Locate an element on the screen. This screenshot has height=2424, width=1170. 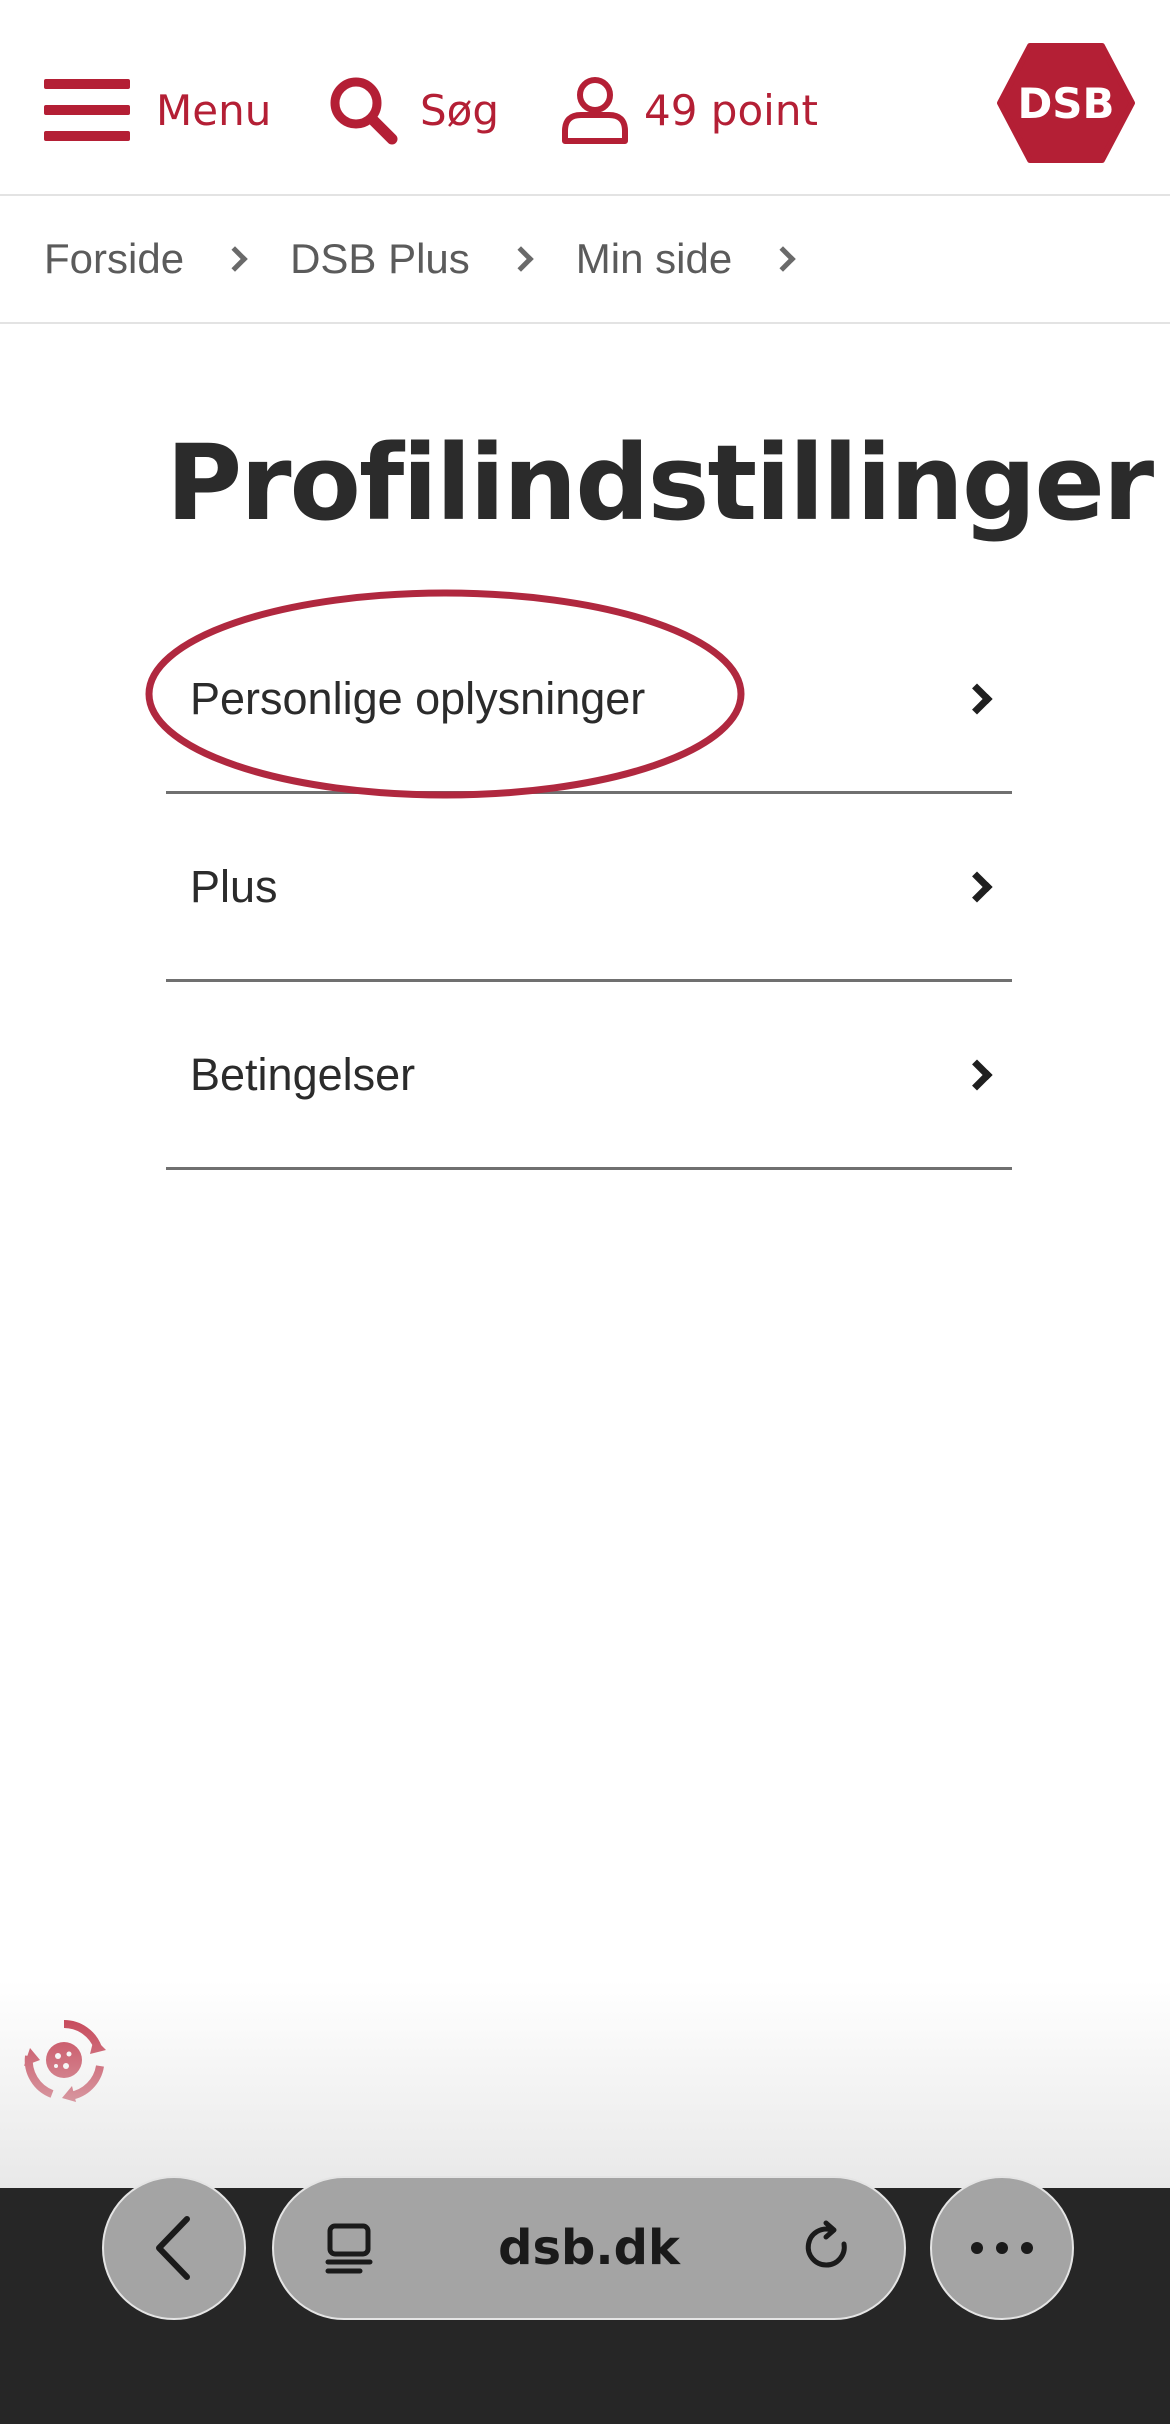
back-arrow-icon is located at coordinates (173, 2248).